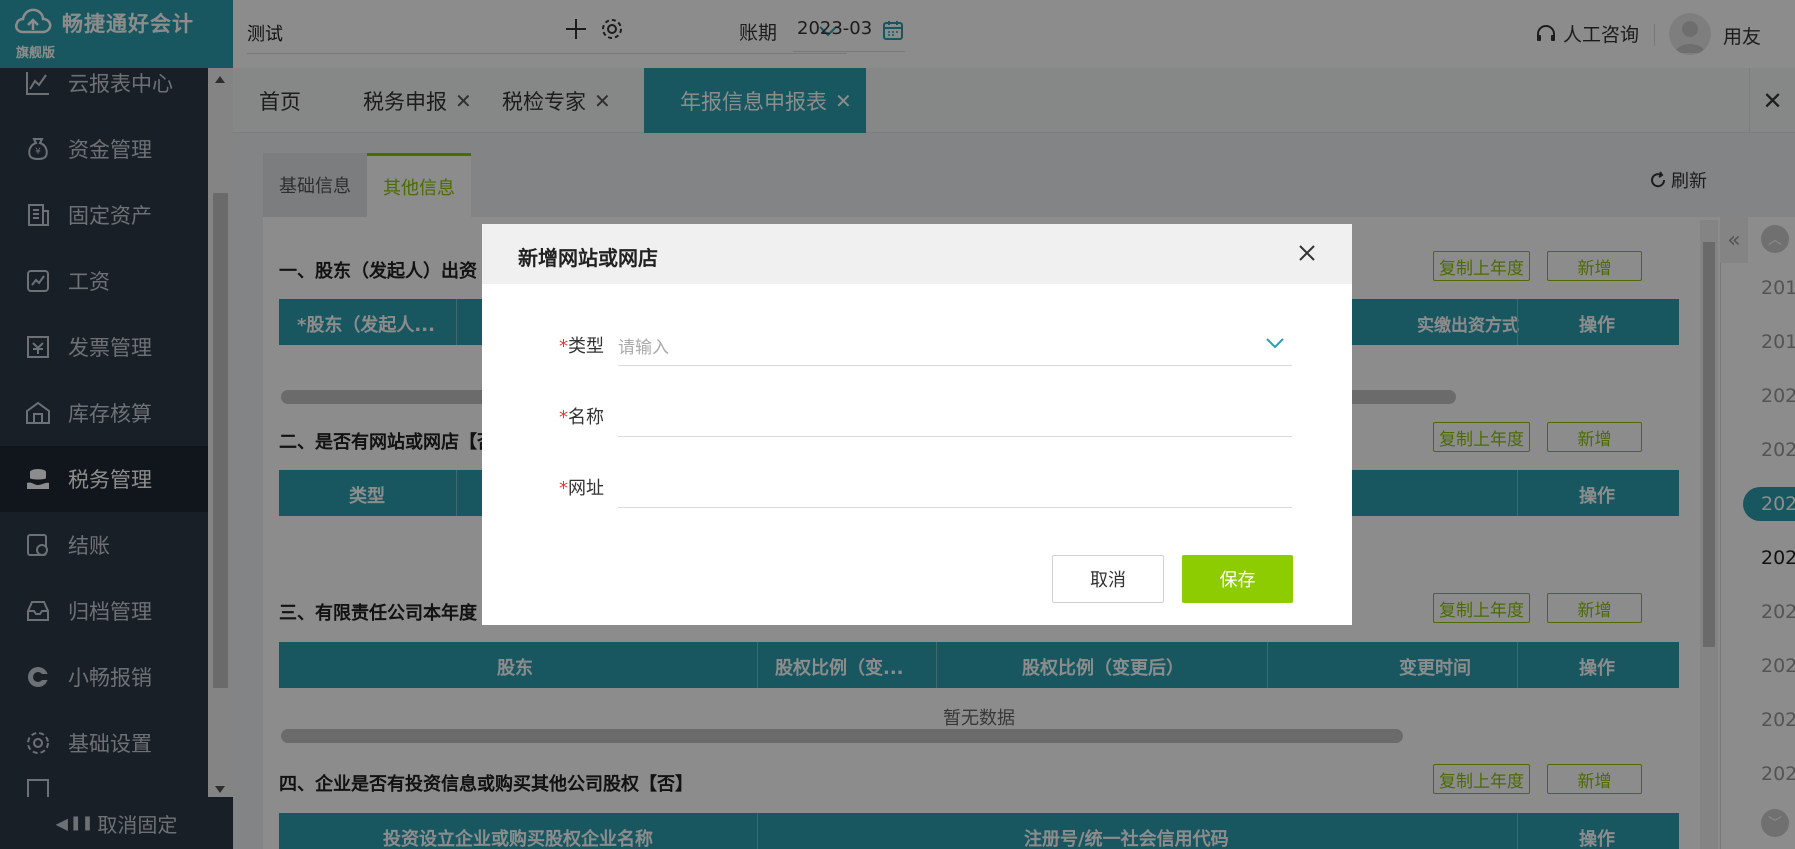 The height and width of the screenshot is (849, 1795). What do you see at coordinates (586, 346) in the screenshot?
I see `field-label-text: 类型` at bounding box center [586, 346].